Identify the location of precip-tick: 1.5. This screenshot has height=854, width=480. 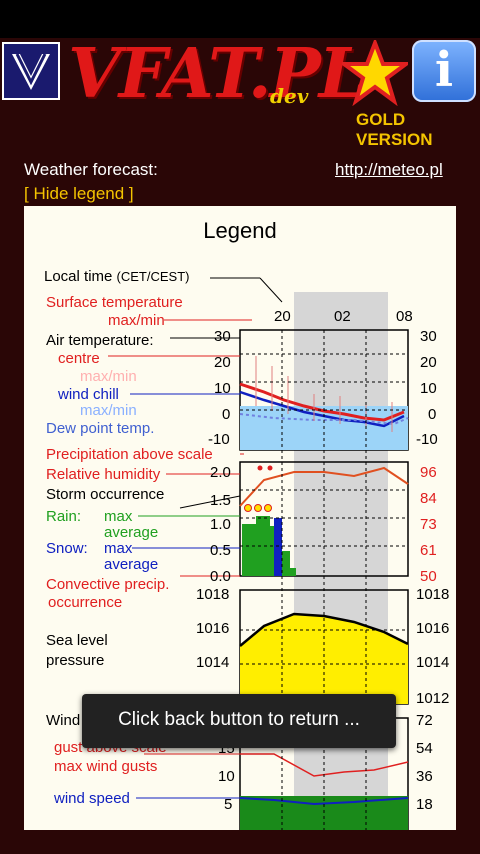
(220, 500).